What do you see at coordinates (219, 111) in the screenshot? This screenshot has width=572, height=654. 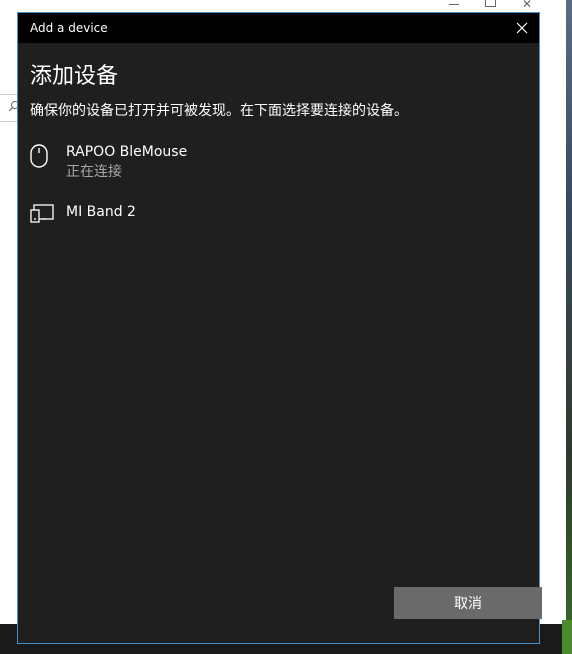 I see `dialog-instructions: 确保你的设备已打开并可被发现。在下面选择要连接的设备。` at bounding box center [219, 111].